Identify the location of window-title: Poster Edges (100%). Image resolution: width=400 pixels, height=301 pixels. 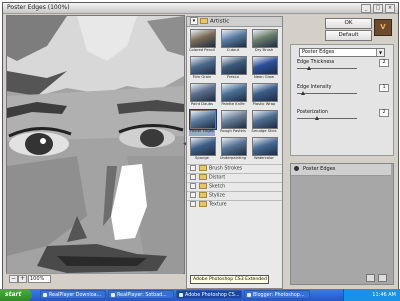
(38, 7).